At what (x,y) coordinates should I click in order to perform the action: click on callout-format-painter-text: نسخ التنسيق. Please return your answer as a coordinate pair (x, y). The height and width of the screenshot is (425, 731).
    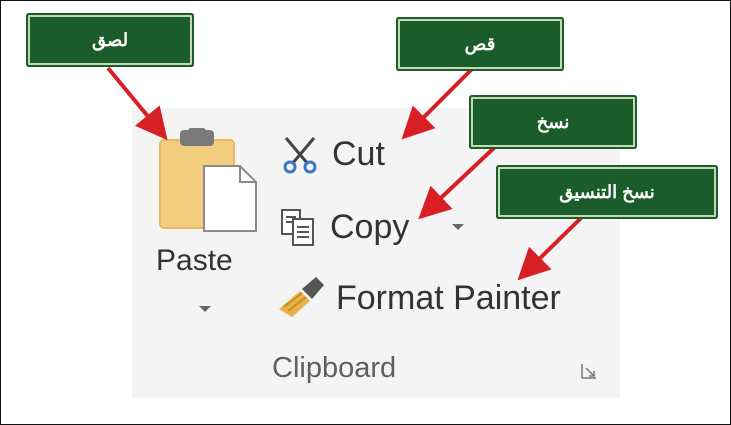
    Looking at the image, I should click on (607, 191).